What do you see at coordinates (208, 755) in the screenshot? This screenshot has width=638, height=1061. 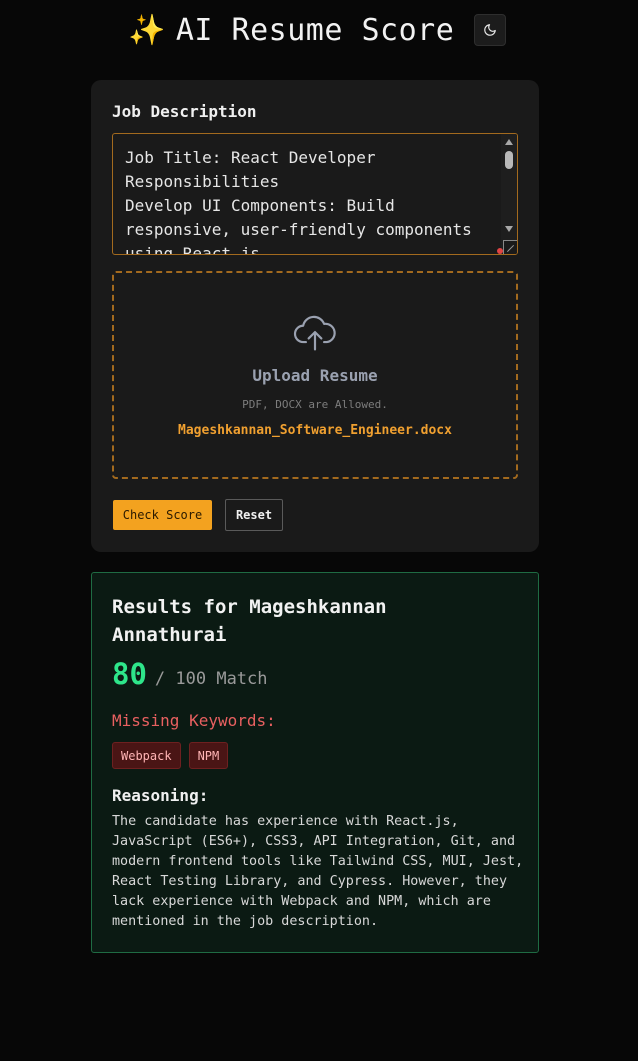 I see `keyword-chip: NPM` at bounding box center [208, 755].